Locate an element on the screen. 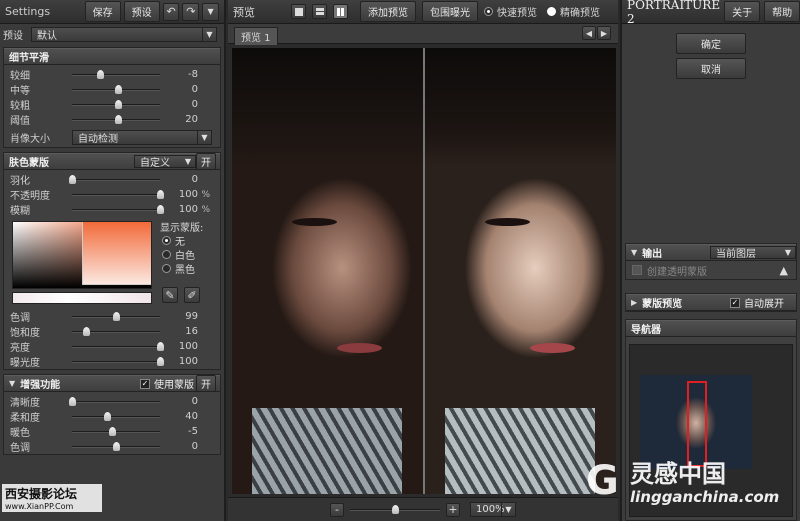 This screenshot has height=521, width=800. portrait-size-select: 自动检测 ▼ is located at coordinates (142, 137).